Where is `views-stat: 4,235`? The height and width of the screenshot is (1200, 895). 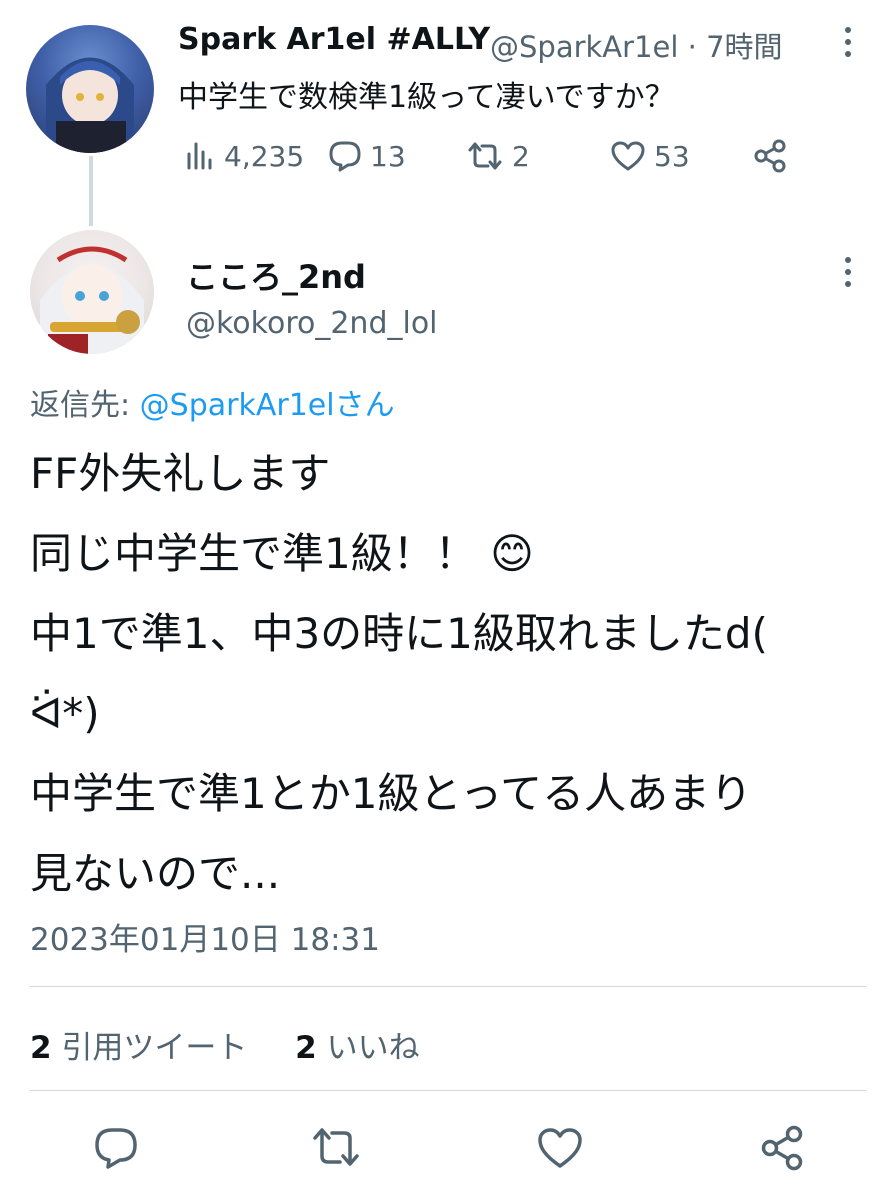 views-stat: 4,235 is located at coordinates (244, 156).